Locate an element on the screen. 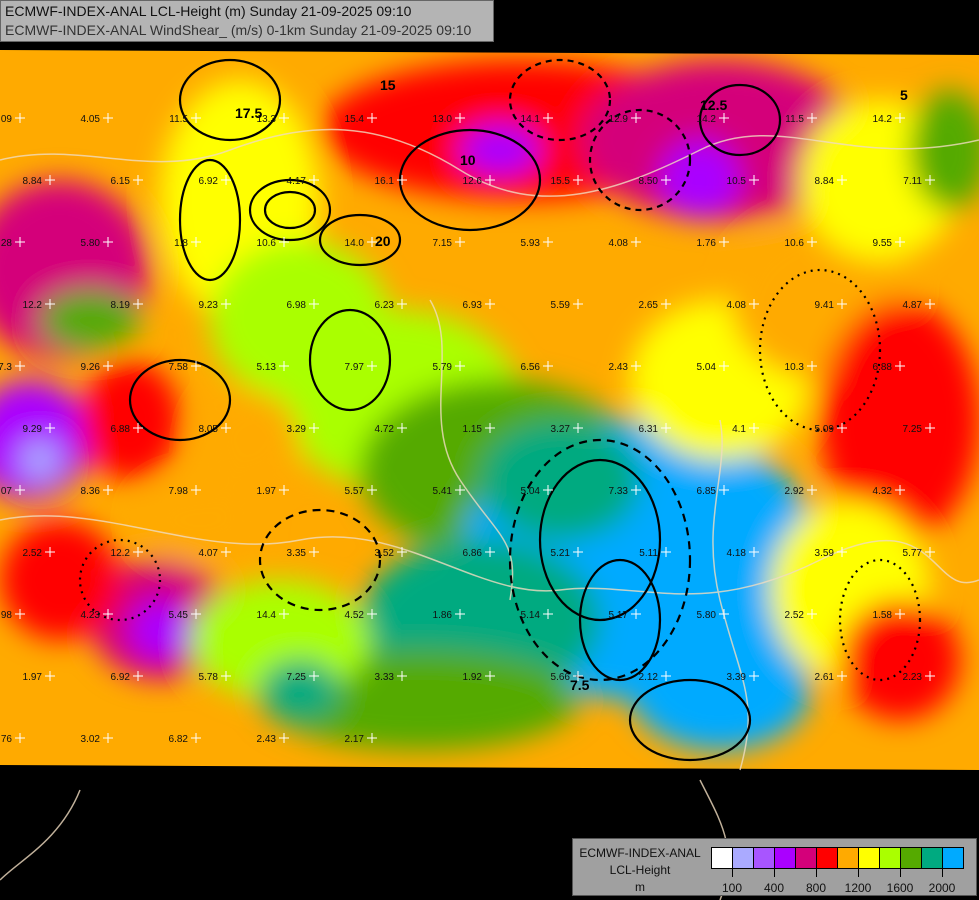 Image resolution: width=979 pixels, height=900 pixels. legend-tick-label: 2000 is located at coordinates (942, 888).